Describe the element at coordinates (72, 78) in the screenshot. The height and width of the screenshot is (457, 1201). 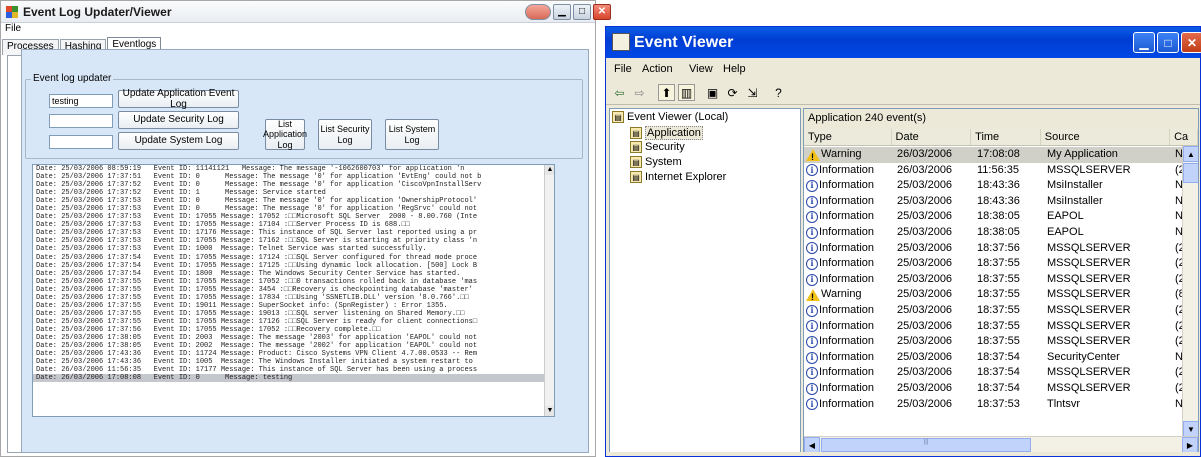
I see `group-label: Event log updater` at that location.